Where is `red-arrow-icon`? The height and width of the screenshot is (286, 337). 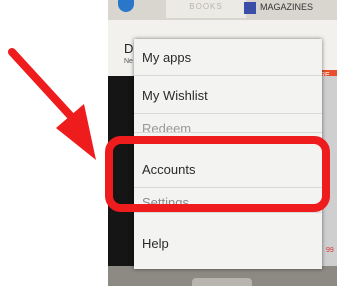
red-arrow-icon is located at coordinates (52, 104).